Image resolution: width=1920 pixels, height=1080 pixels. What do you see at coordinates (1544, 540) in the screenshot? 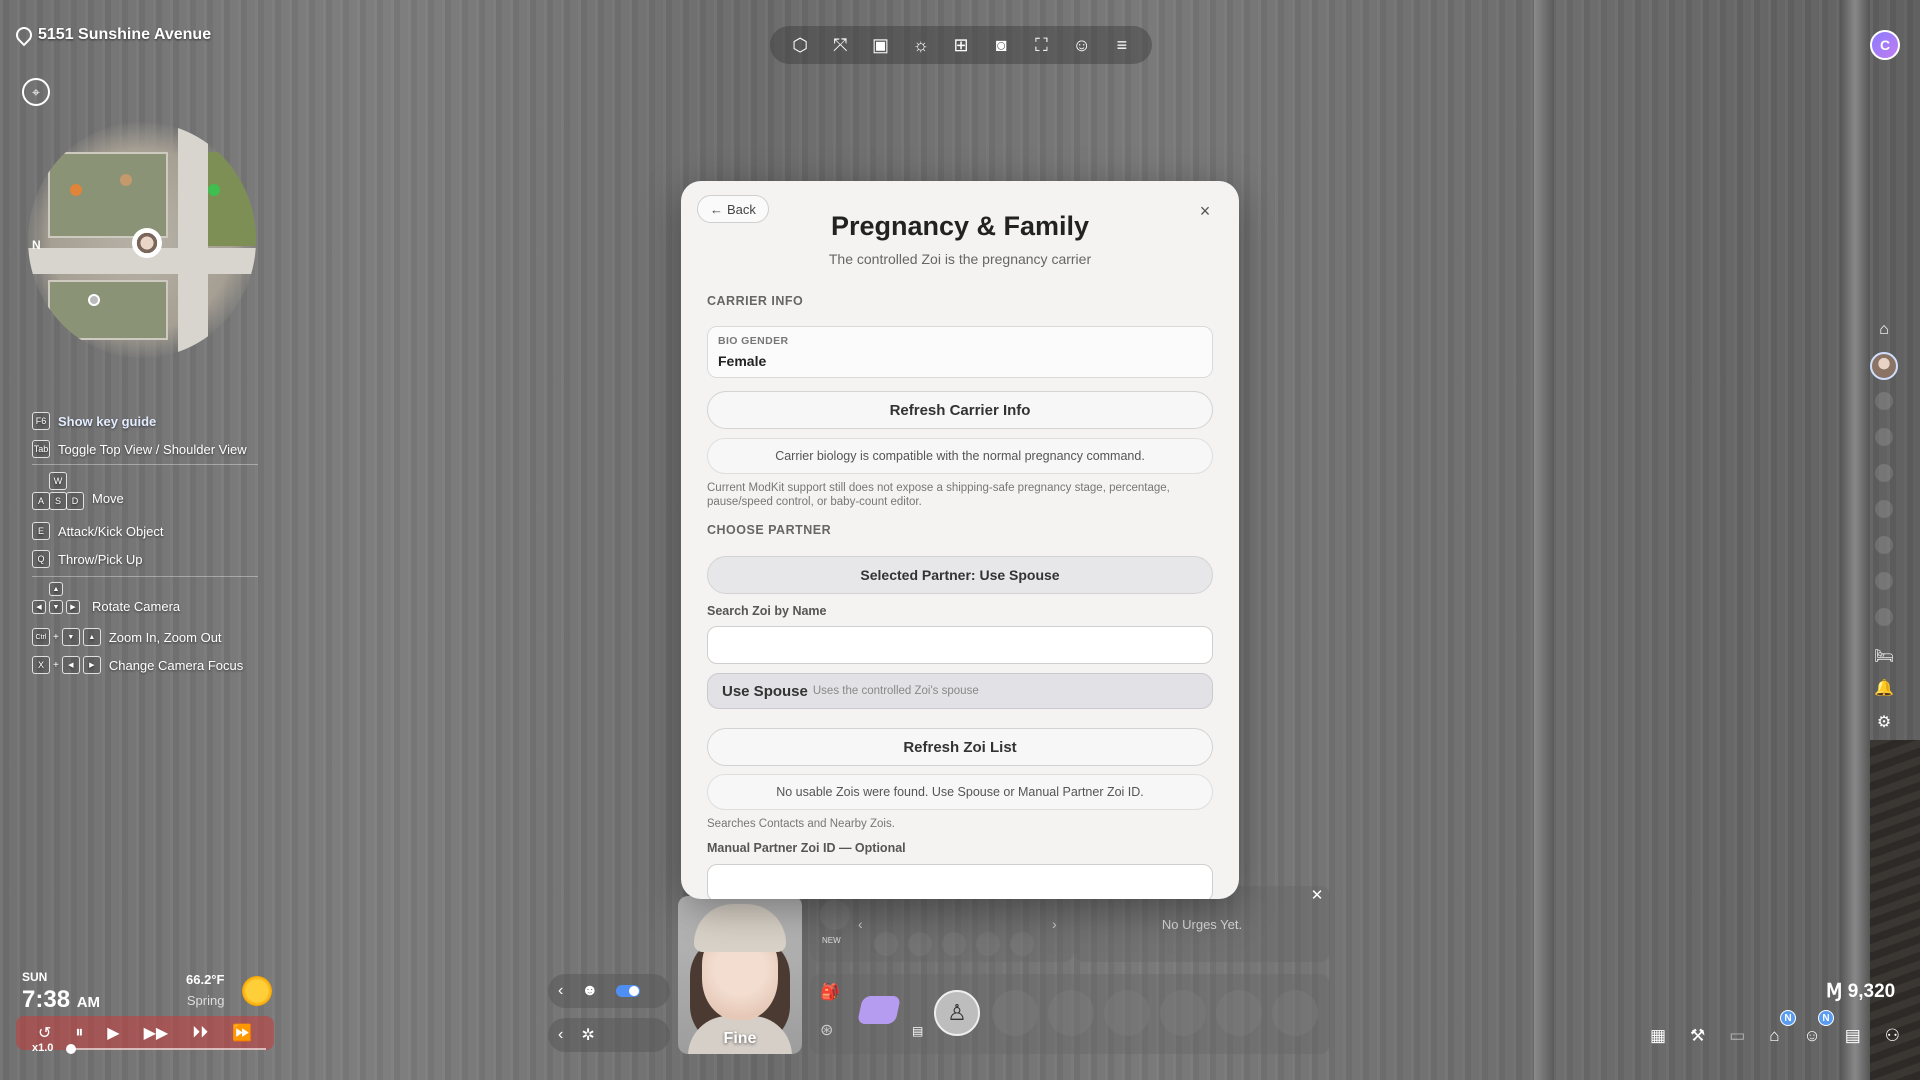
I see `background-beam` at bounding box center [1544, 540].